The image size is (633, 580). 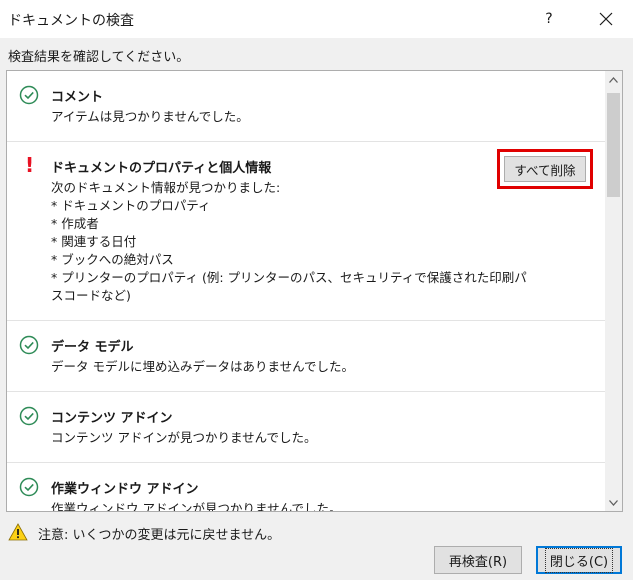 I want to click on notice-text: 注意: いくつかの変更は元に戻せません。, so click(x=159, y=535).